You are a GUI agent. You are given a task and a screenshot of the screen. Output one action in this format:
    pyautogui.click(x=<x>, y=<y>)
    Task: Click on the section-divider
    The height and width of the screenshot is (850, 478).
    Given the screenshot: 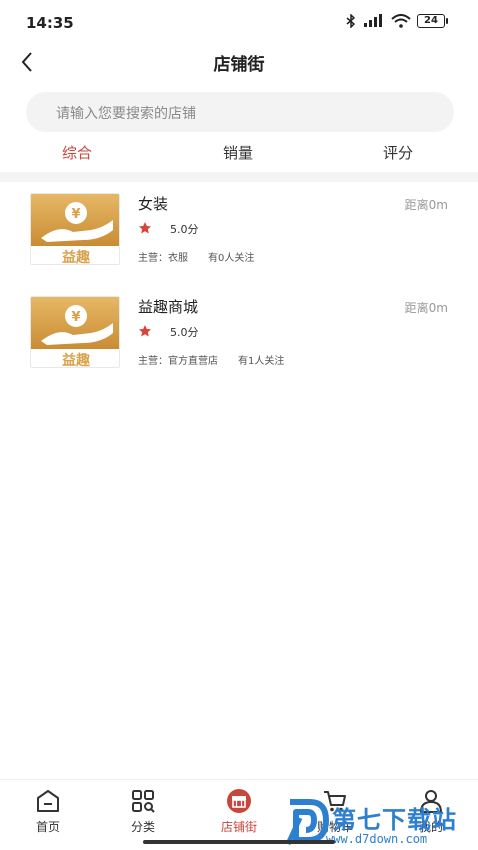 What is the action you would take?
    pyautogui.click(x=239, y=177)
    